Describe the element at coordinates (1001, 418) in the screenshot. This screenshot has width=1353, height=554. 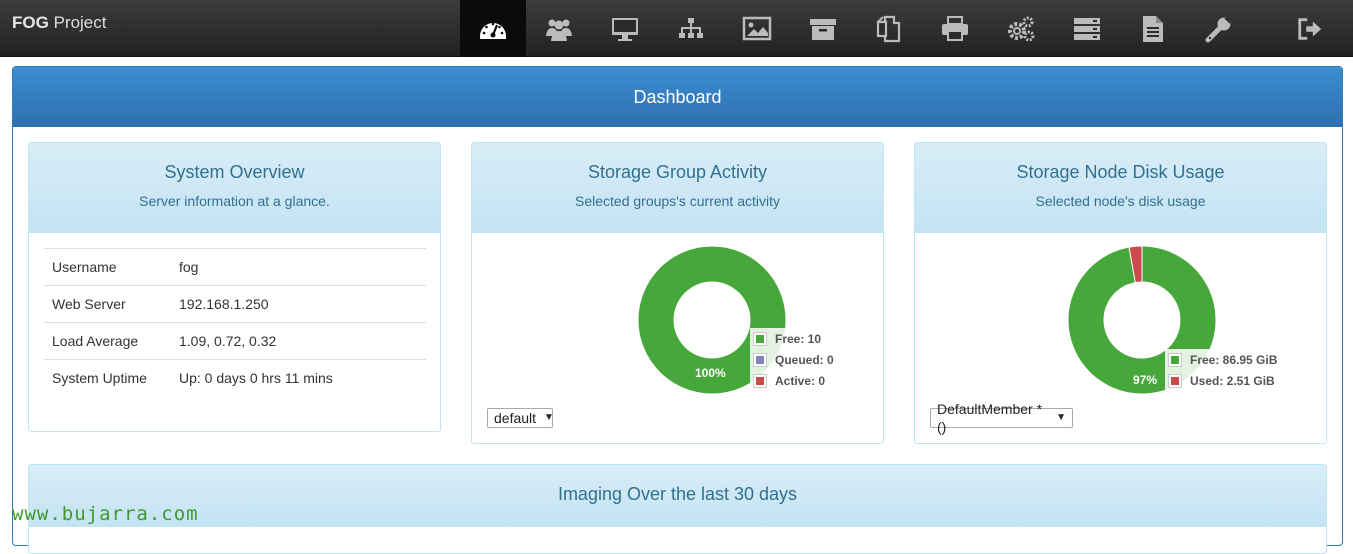
I see `storage-node-select: DefaultMember * () ▼` at that location.